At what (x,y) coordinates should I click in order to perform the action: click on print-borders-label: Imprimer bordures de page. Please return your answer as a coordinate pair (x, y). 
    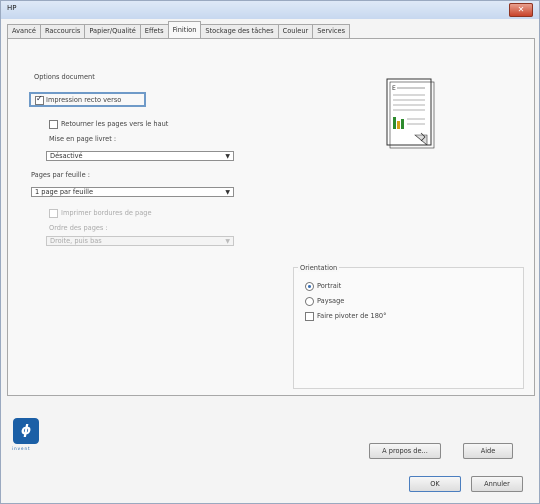
    Looking at the image, I should click on (106, 213).